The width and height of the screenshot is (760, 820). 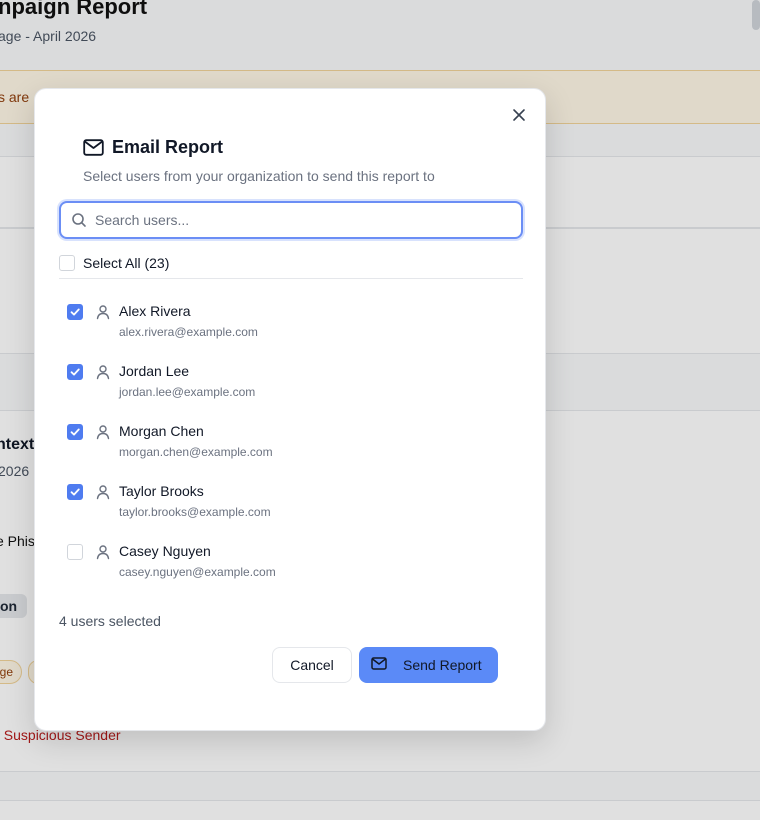 I want to click on user-info: Jordan Lee jordan.lee@example.com, so click(x=187, y=381).